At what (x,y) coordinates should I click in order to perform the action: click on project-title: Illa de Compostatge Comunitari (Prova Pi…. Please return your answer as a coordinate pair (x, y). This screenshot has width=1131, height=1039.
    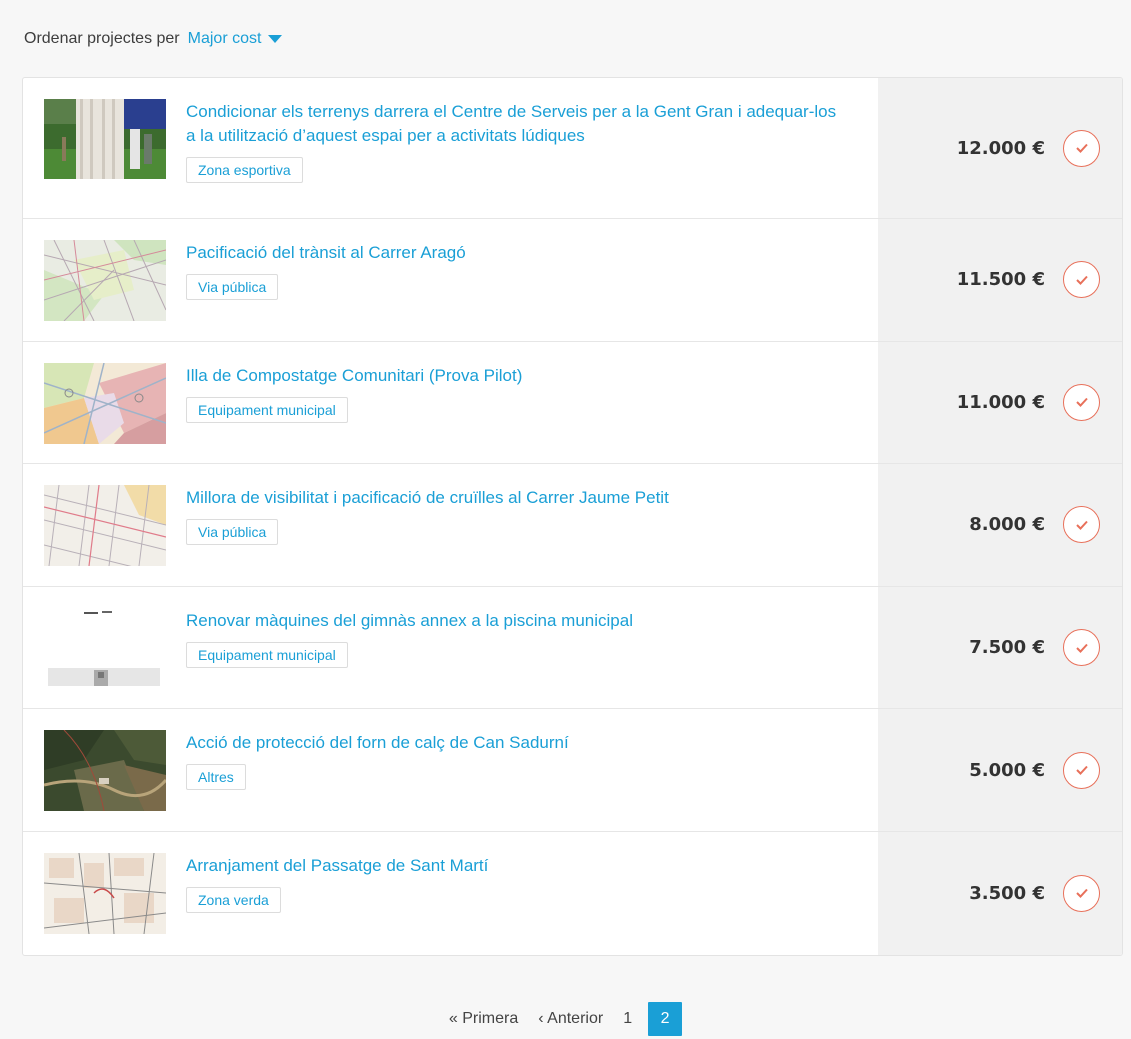
    Looking at the image, I should click on (512, 376).